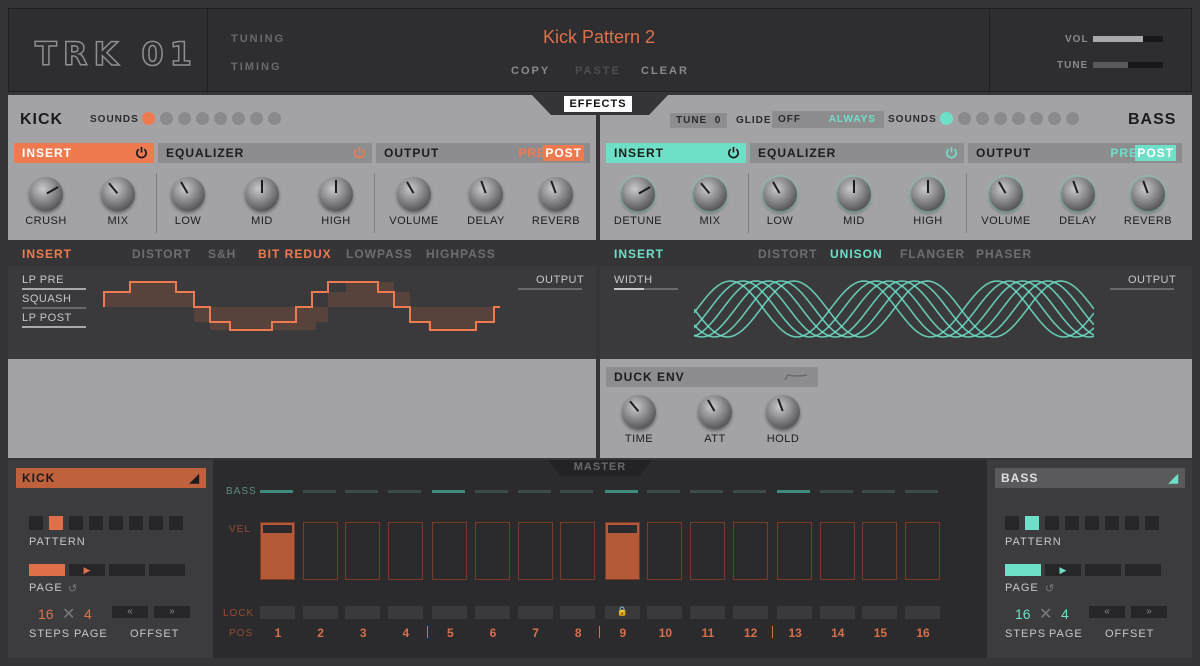 The image size is (1200, 666). Describe the element at coordinates (715, 412) in the screenshot. I see `duck-knob-att` at that location.